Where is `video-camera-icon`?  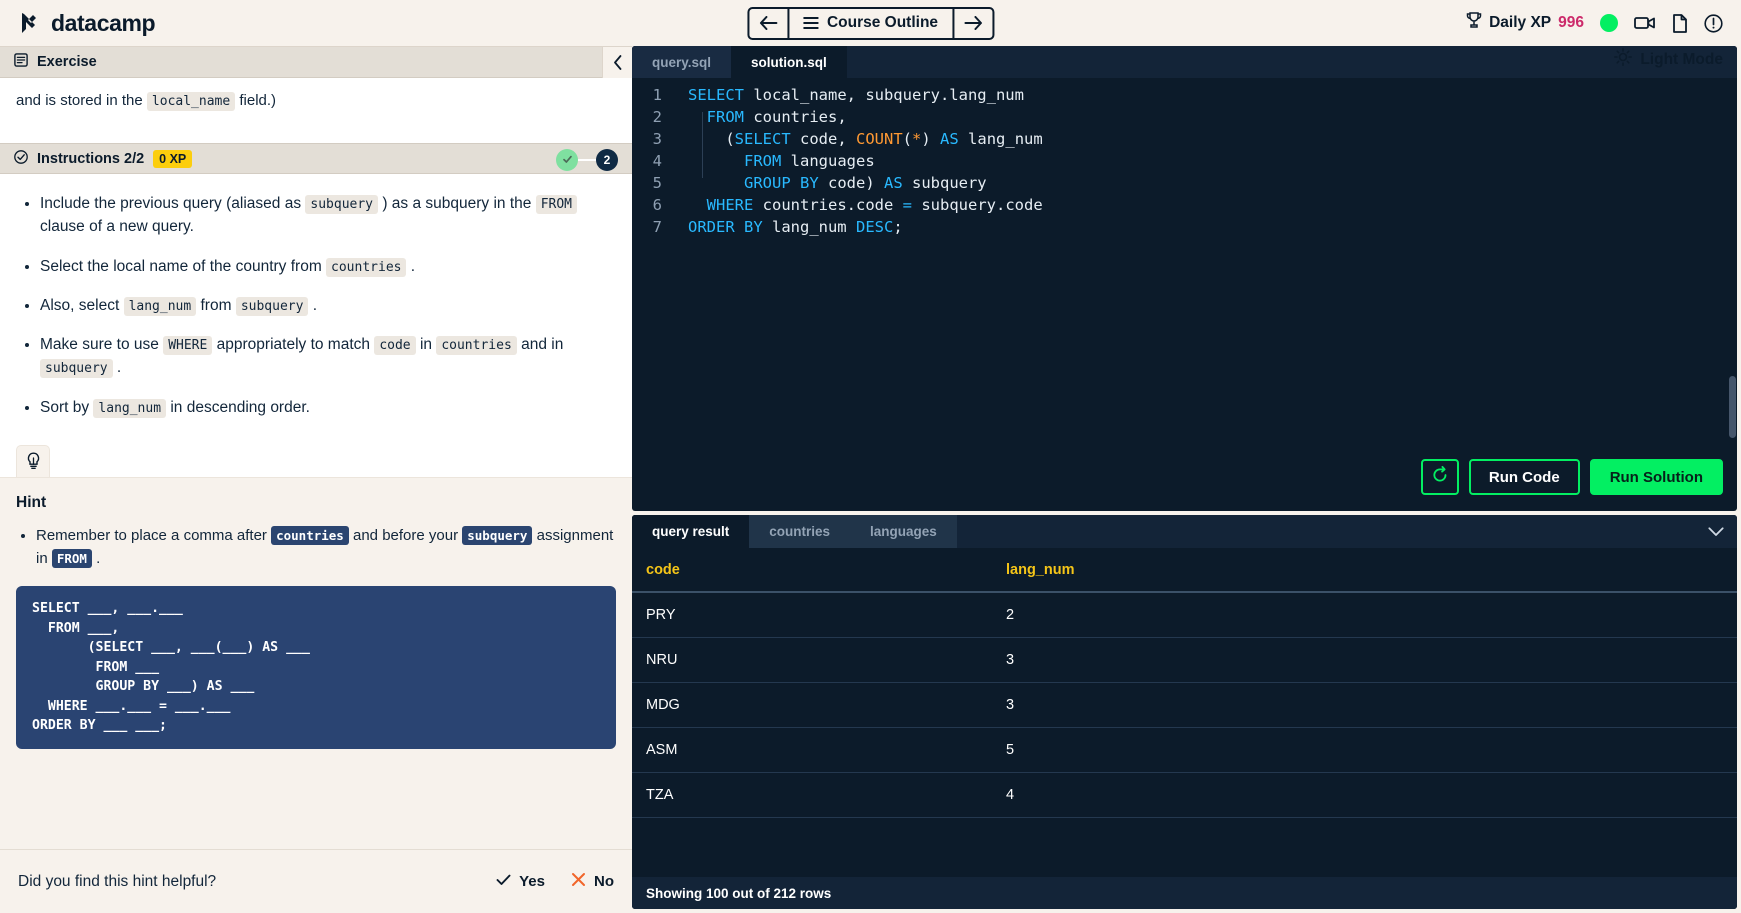
video-camera-icon is located at coordinates (1645, 23).